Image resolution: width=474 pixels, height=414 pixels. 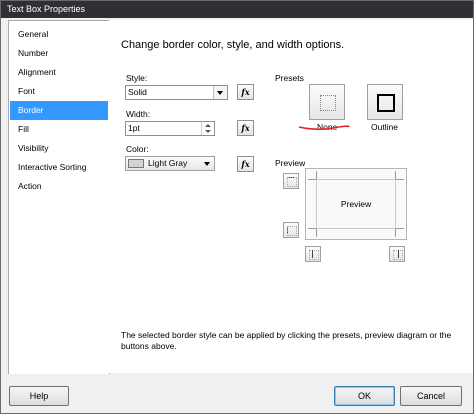 What do you see at coordinates (136, 164) in the screenshot?
I see `color-swatch` at bounding box center [136, 164].